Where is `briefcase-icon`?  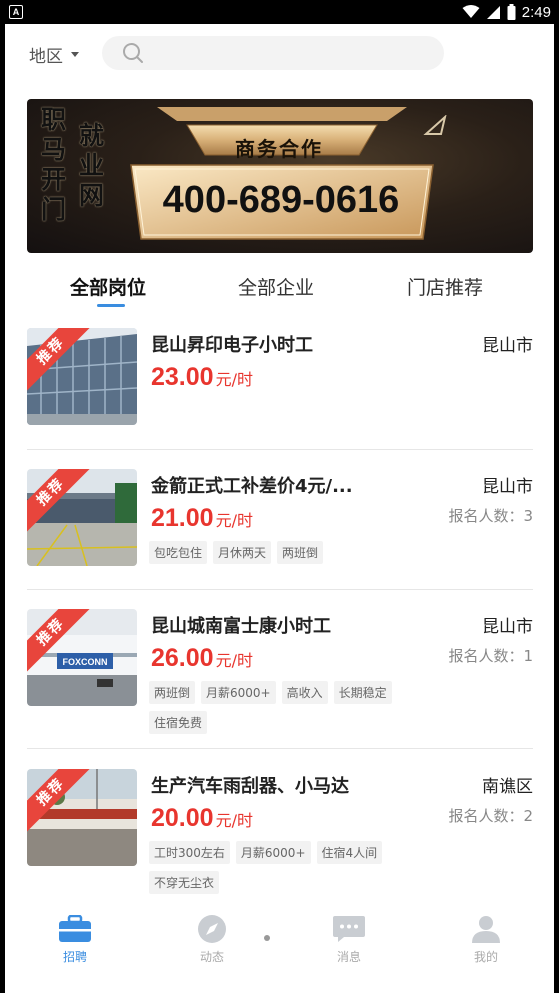
briefcase-icon is located at coordinates (75, 929).